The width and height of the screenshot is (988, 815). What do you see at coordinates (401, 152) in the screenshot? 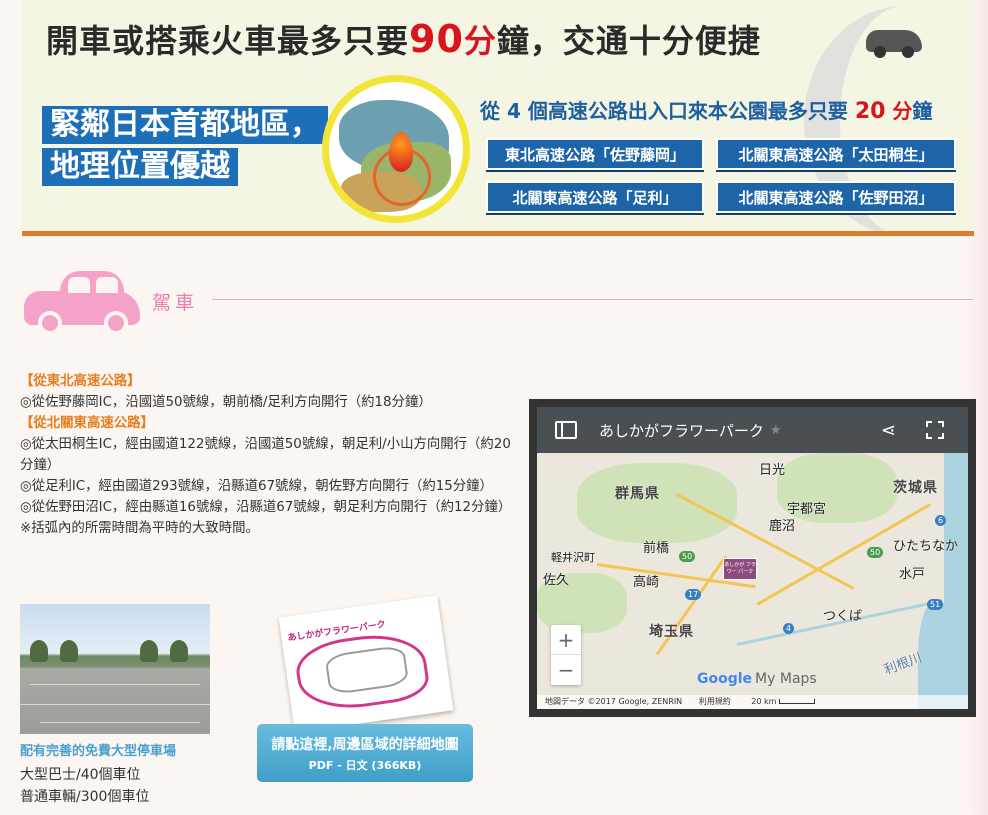
I see `location-pin-icon` at bounding box center [401, 152].